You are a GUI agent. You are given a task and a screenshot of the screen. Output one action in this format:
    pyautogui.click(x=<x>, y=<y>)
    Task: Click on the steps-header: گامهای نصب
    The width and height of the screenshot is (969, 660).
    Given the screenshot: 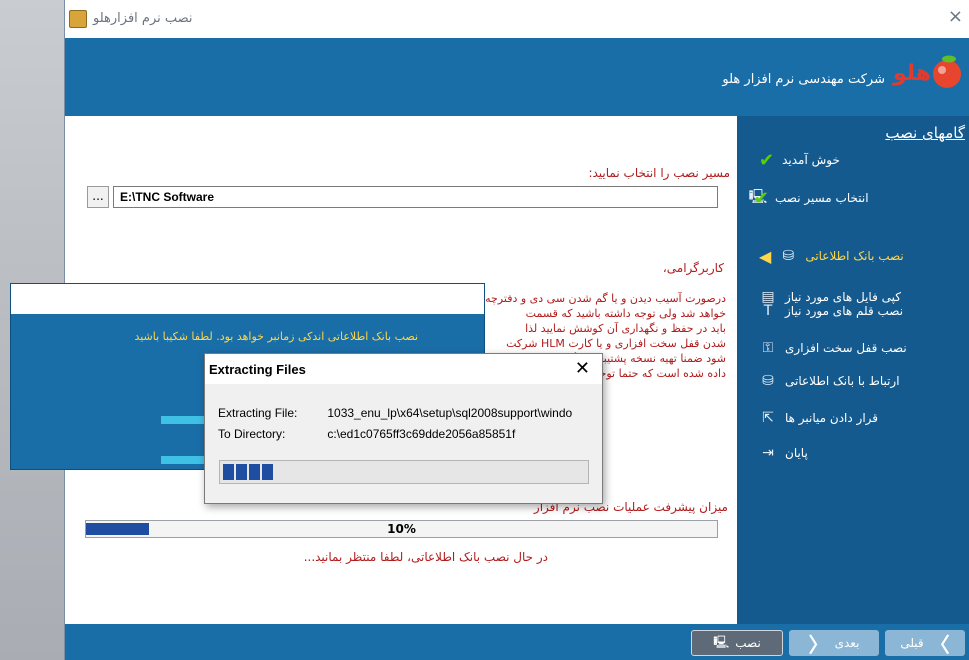 What is the action you would take?
    pyautogui.click(x=925, y=133)
    